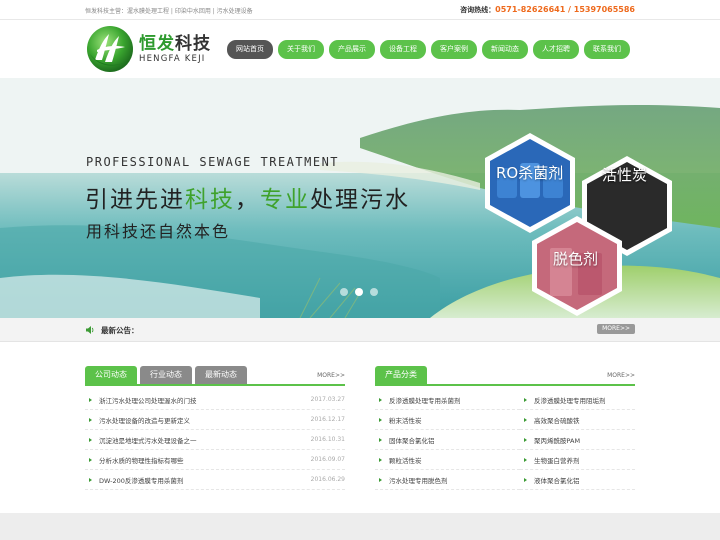 The width and height of the screenshot is (720, 540). I want to click on product-item: 反渗透膜处理专用杀菌剂, so click(447, 400).